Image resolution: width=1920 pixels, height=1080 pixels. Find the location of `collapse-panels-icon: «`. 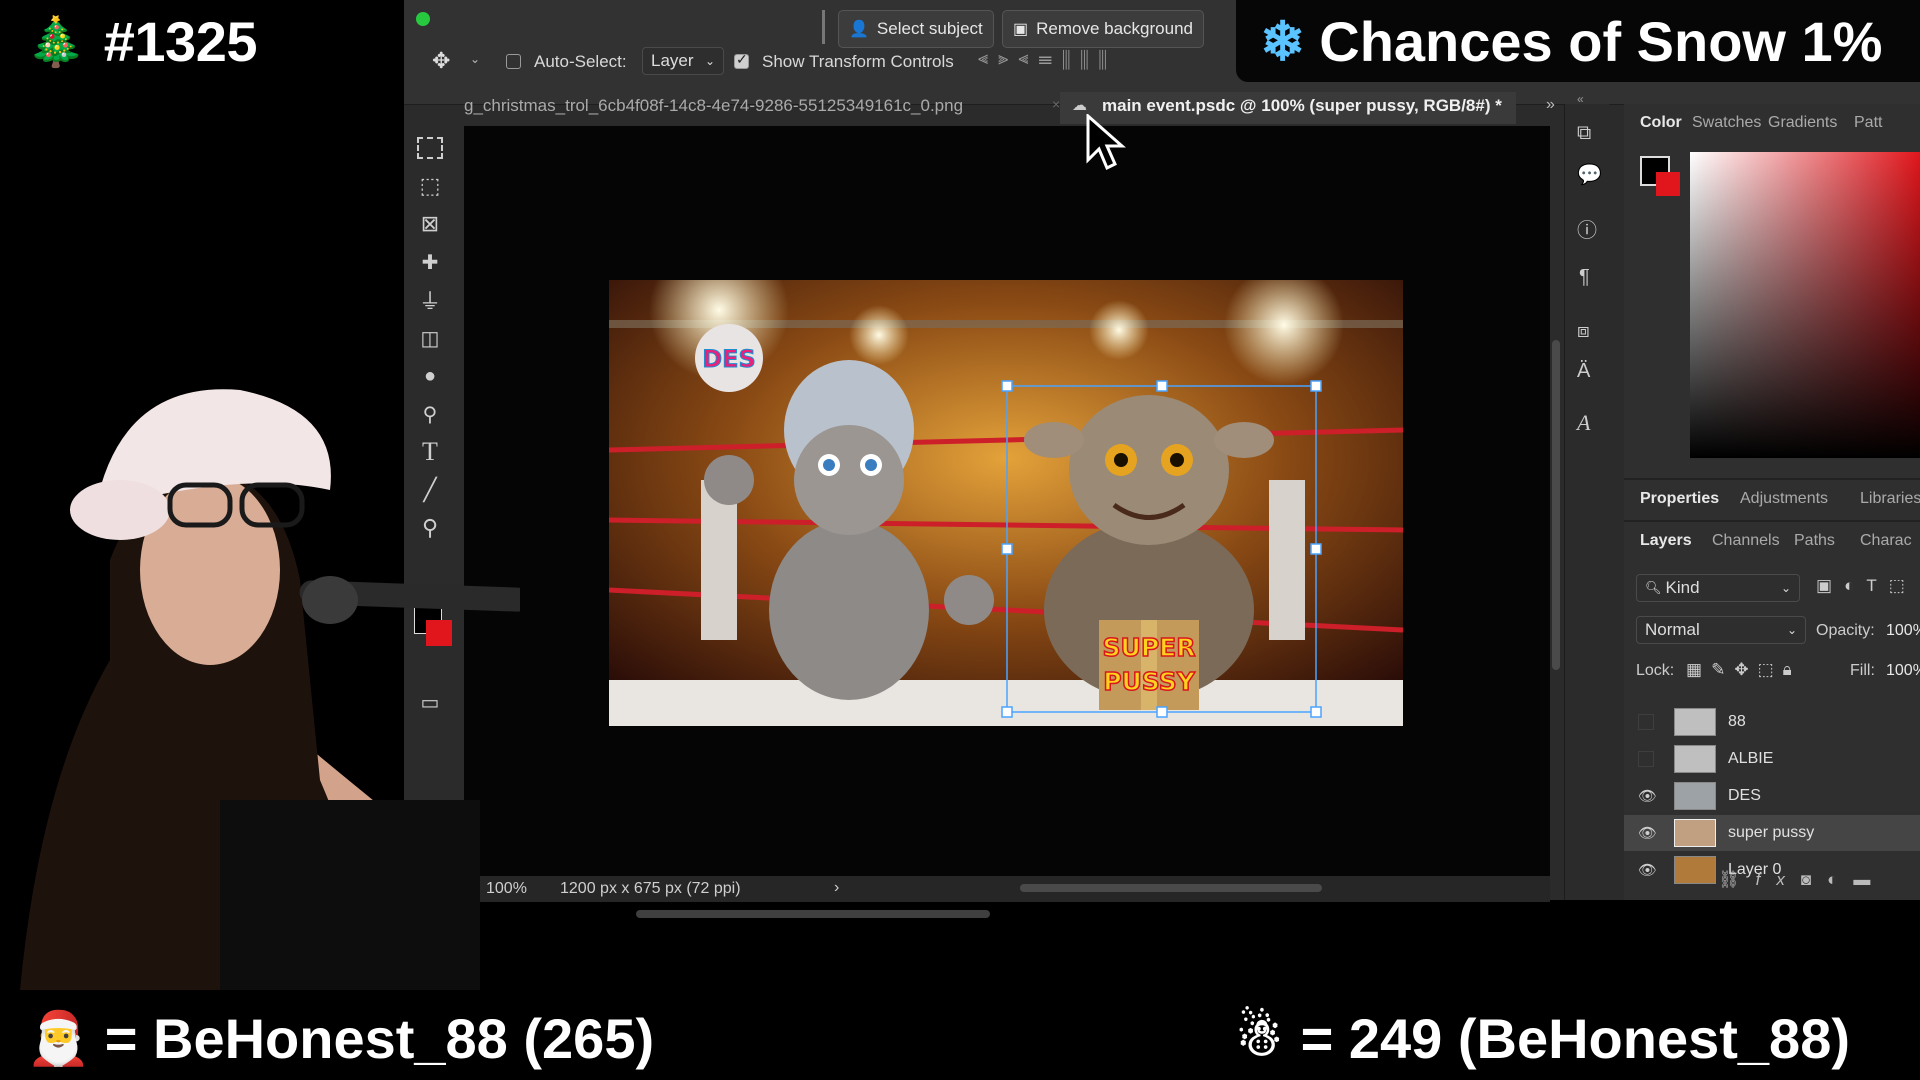

collapse-panels-icon: « is located at coordinates (1580, 99).